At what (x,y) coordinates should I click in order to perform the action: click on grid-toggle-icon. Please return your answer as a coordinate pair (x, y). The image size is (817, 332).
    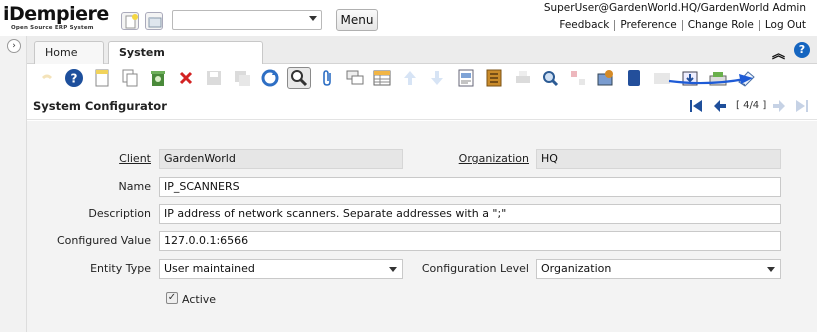
    Looking at the image, I should click on (382, 78).